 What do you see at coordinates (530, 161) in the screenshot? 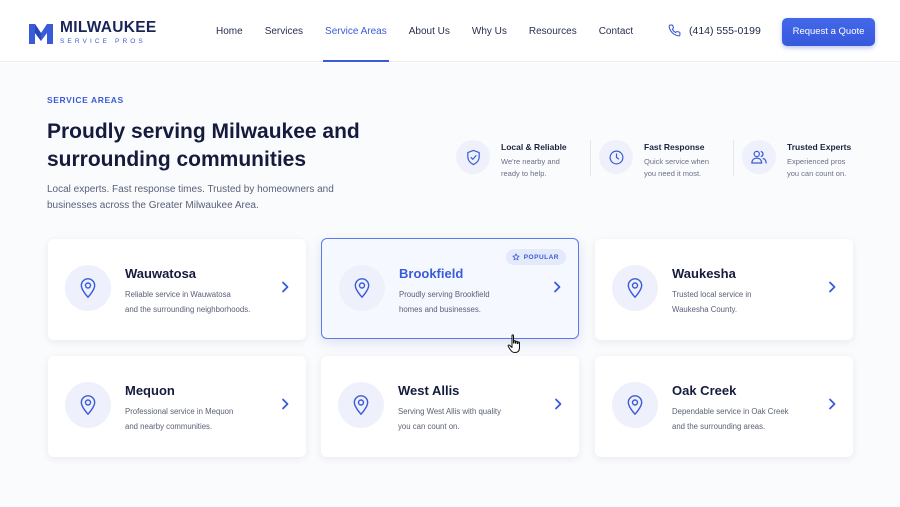
I see `feature-desc: We're nearby and` at bounding box center [530, 161].